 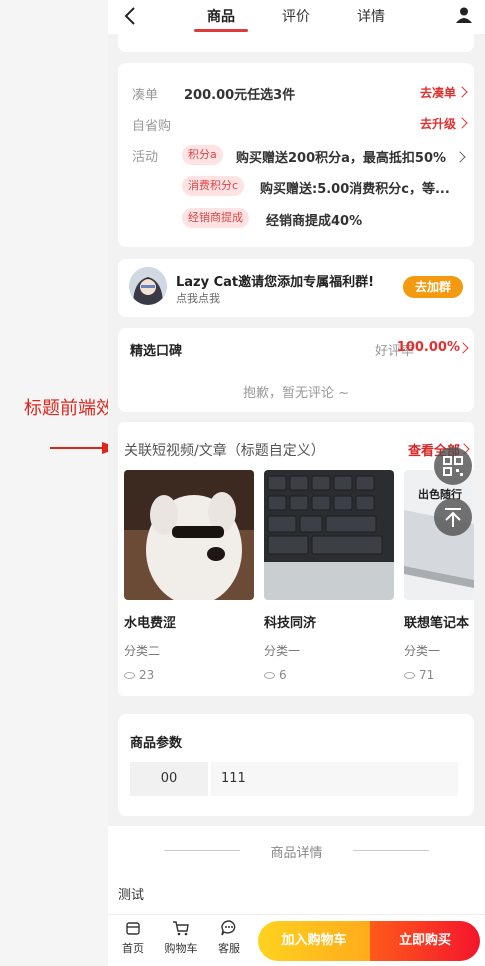 I want to click on nav-service: 客服, so click(x=229, y=937).